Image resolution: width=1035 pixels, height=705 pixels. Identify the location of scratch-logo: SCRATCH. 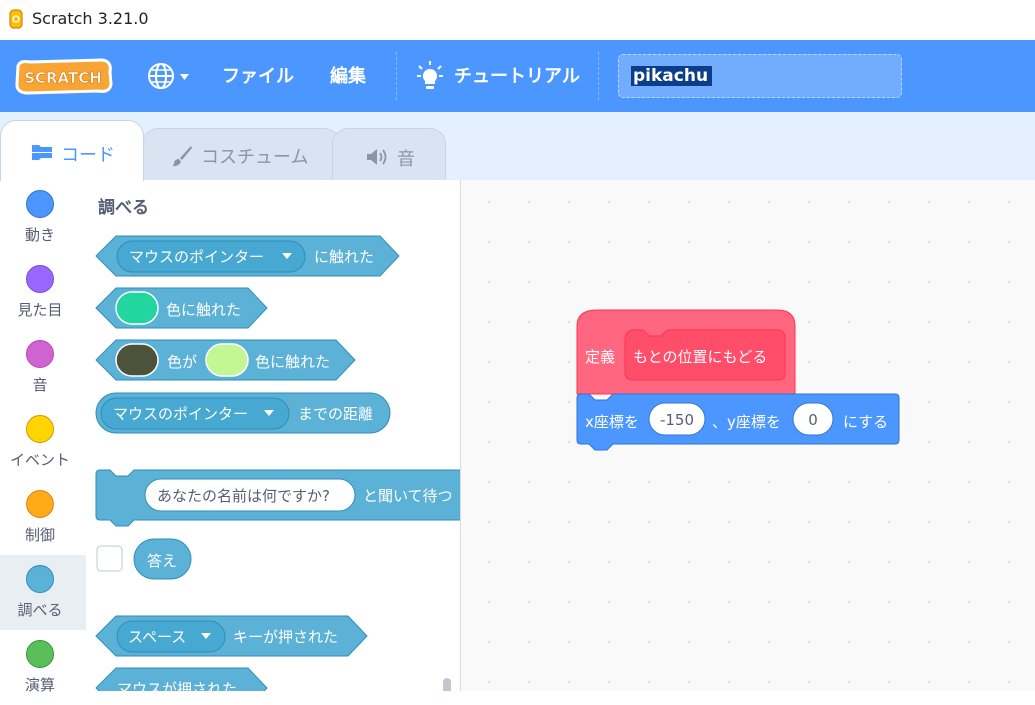
(63, 76).